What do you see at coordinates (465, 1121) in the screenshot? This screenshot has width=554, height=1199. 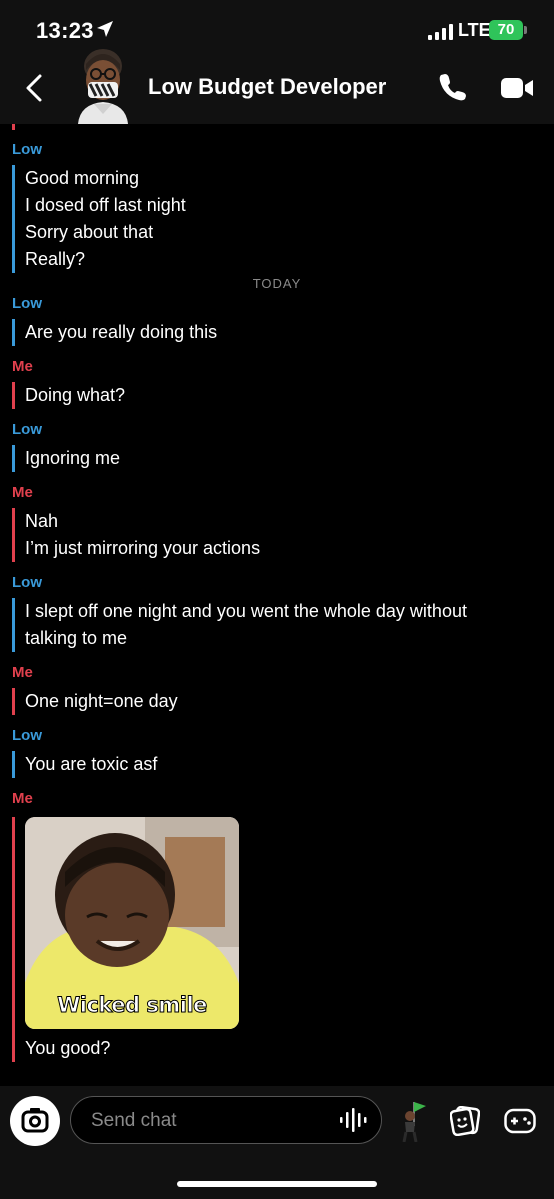 I see `sticker-icon` at bounding box center [465, 1121].